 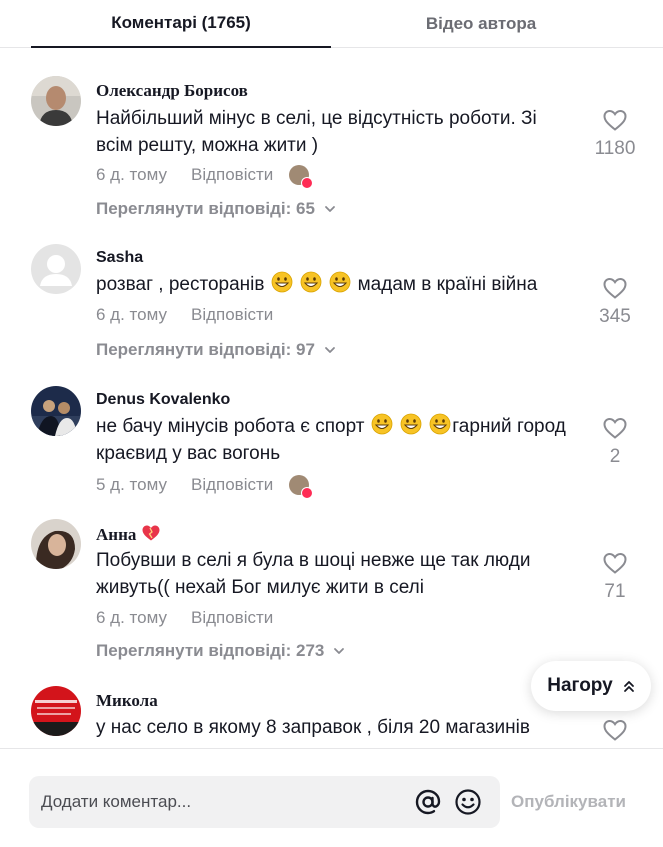 What do you see at coordinates (615, 302) in the screenshot?
I see `like-column: 345` at bounding box center [615, 302].